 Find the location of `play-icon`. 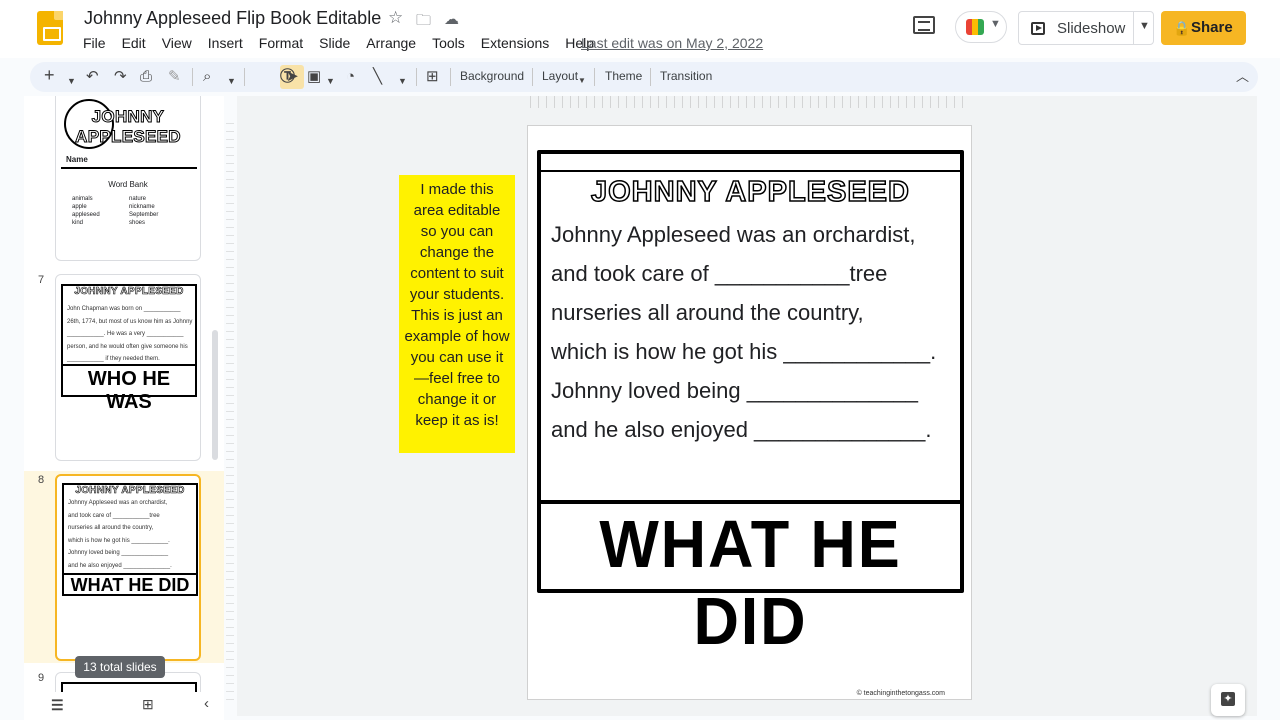

play-icon is located at coordinates (1038, 28).